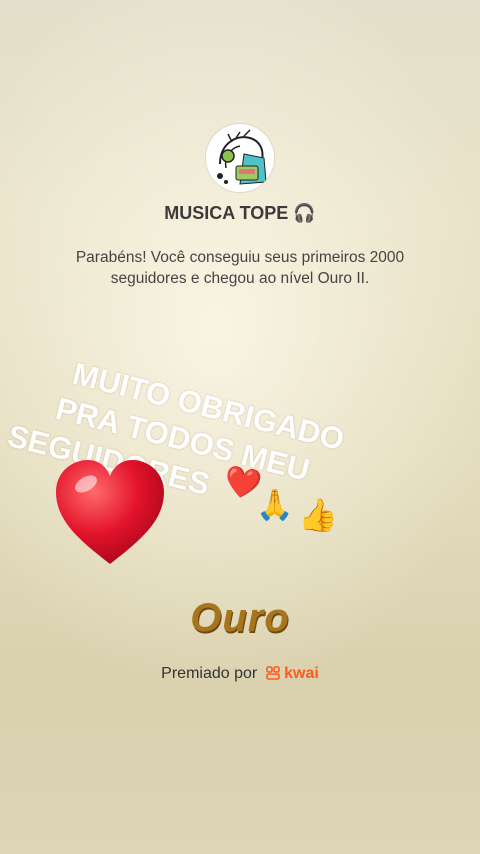 The image size is (480, 854). I want to click on kwai-brand-text: kwai, so click(301, 673).